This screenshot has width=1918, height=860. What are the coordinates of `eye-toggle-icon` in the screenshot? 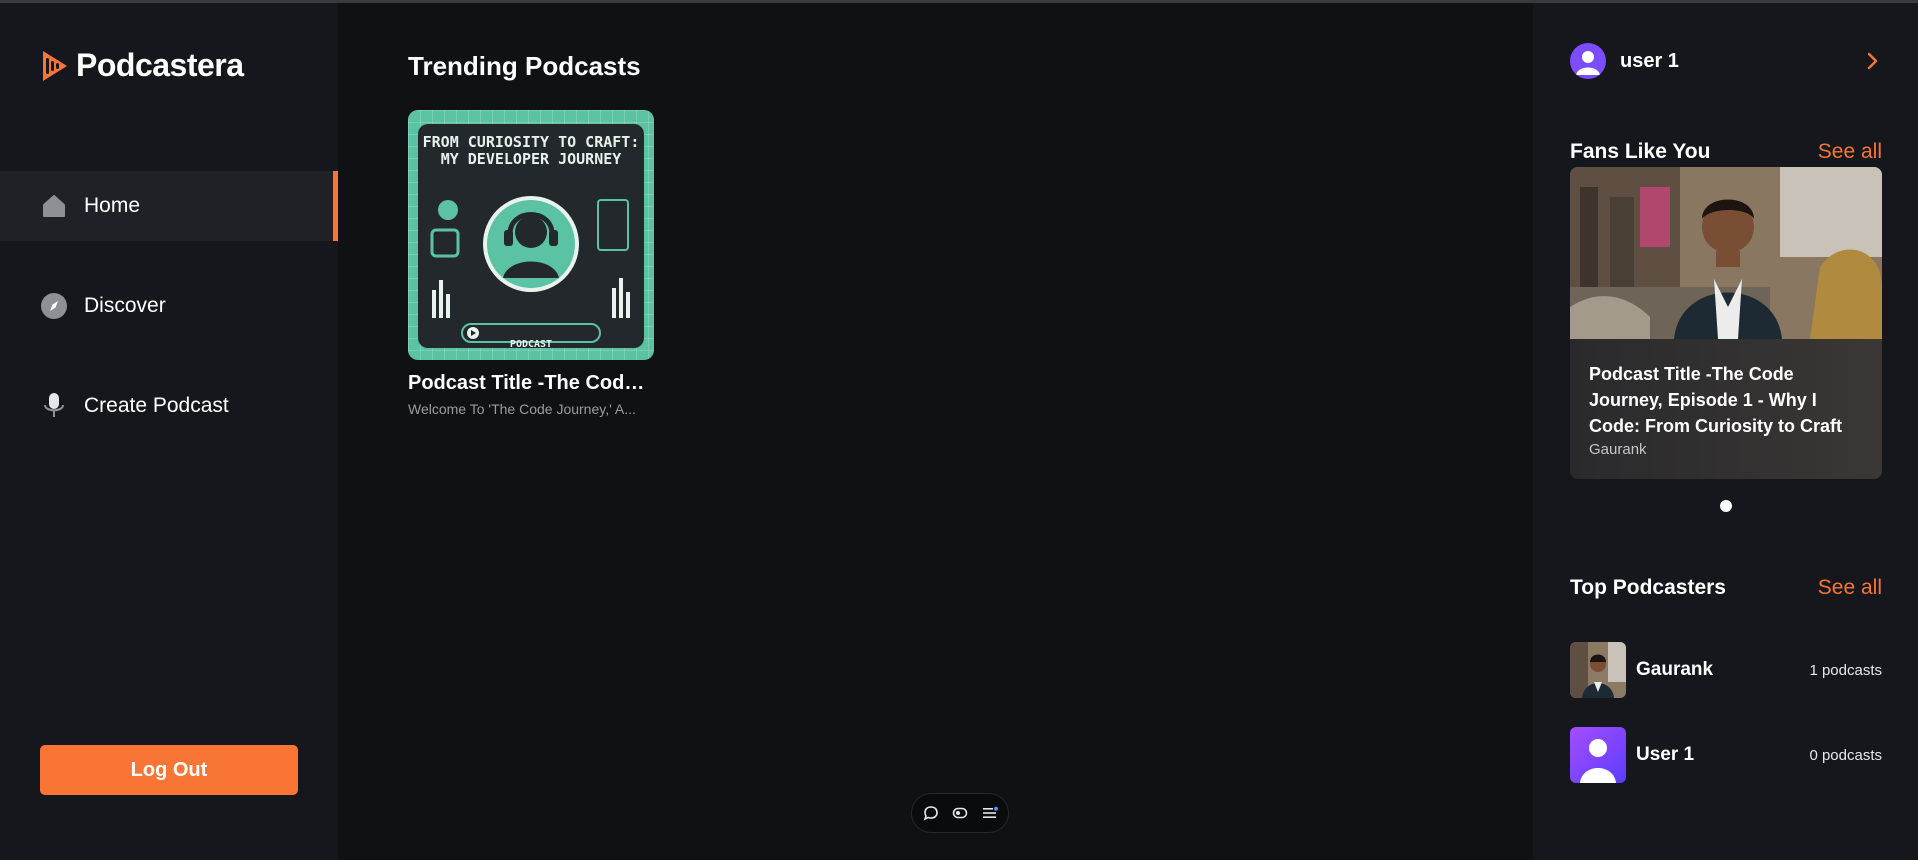 It's located at (960, 813).